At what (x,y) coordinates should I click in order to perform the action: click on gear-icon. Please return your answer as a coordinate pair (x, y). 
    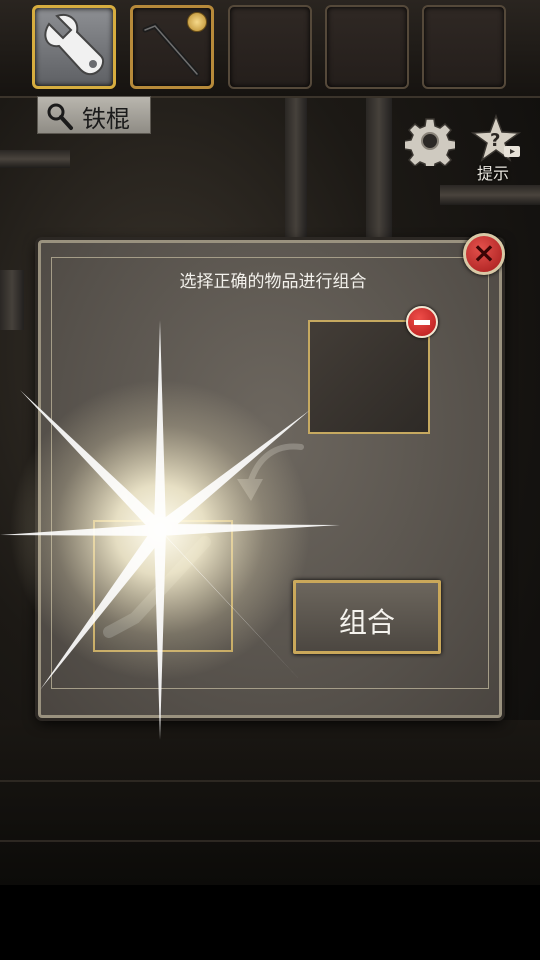
    Looking at the image, I should click on (430, 145).